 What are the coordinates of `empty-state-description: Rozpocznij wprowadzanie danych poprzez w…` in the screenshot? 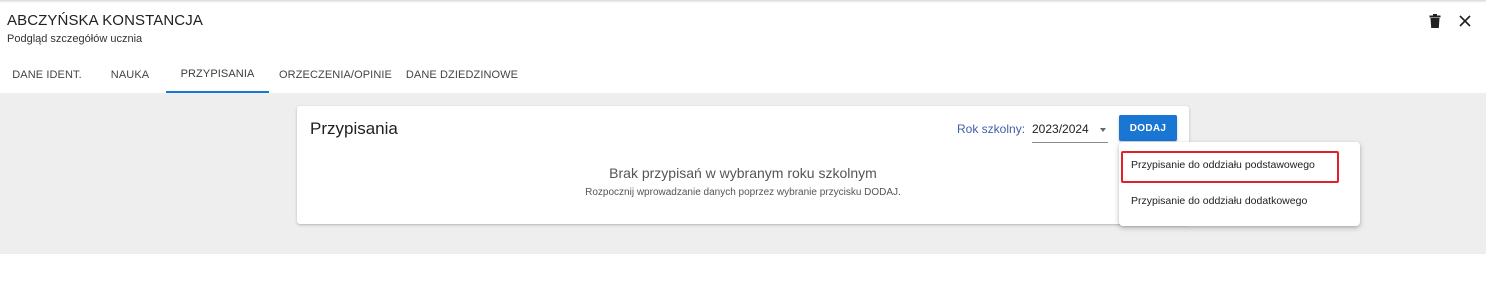 It's located at (743, 192).